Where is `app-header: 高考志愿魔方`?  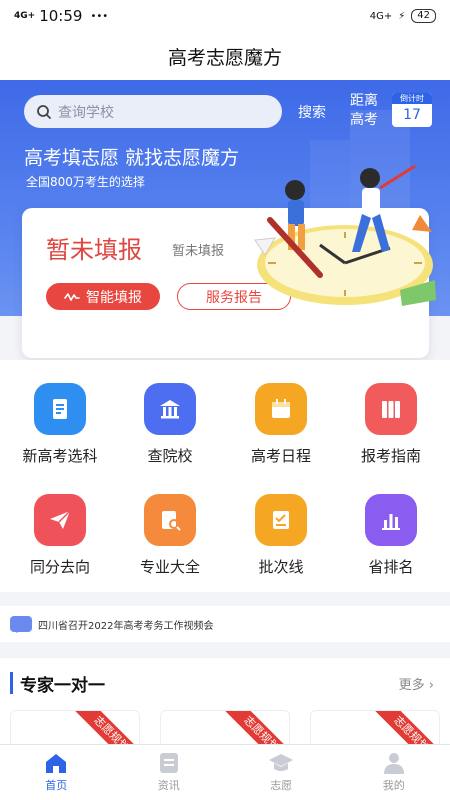 app-header: 高考志愿魔方 is located at coordinates (225, 56).